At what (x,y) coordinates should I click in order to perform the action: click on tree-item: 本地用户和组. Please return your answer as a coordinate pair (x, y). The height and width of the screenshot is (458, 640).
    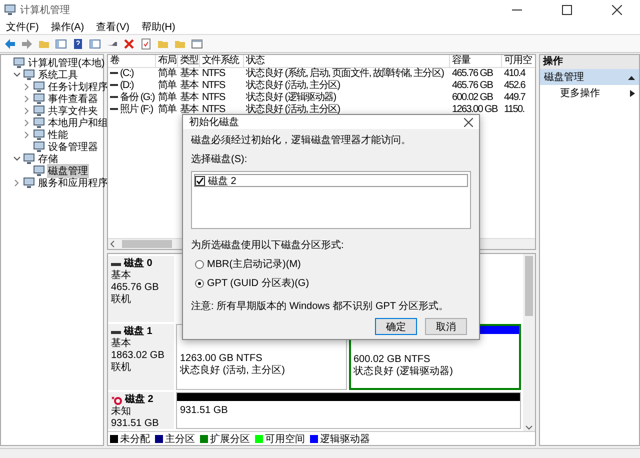
    Looking at the image, I should click on (78, 123).